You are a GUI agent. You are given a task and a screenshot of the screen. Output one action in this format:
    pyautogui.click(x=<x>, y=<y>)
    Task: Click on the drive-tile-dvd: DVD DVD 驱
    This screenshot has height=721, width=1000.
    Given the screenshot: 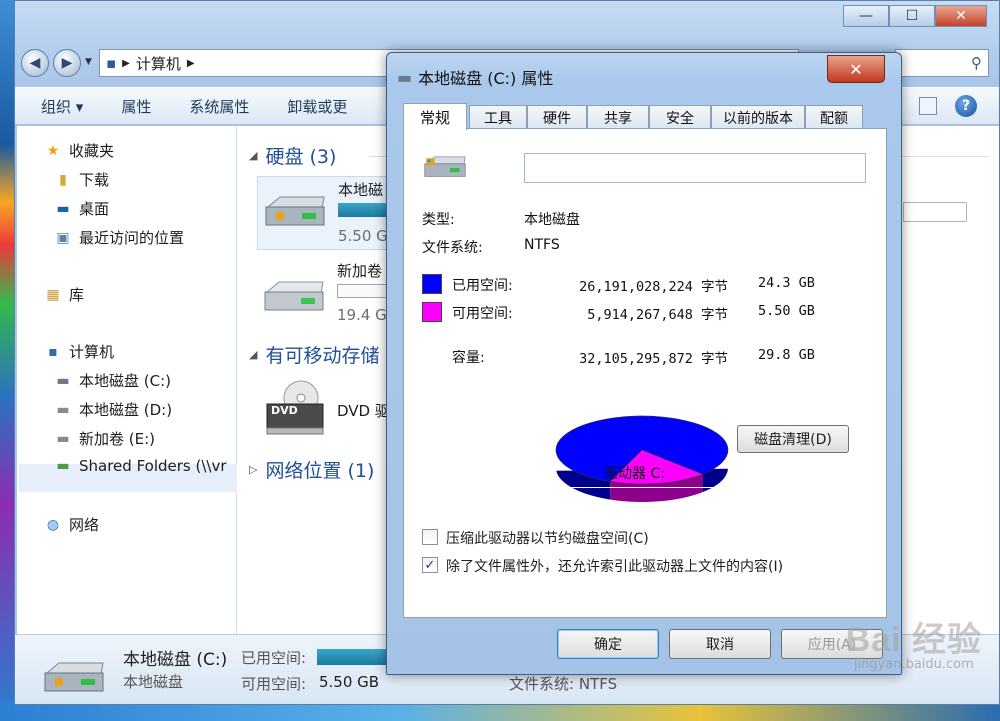 What is the action you would take?
    pyautogui.click(x=323, y=411)
    